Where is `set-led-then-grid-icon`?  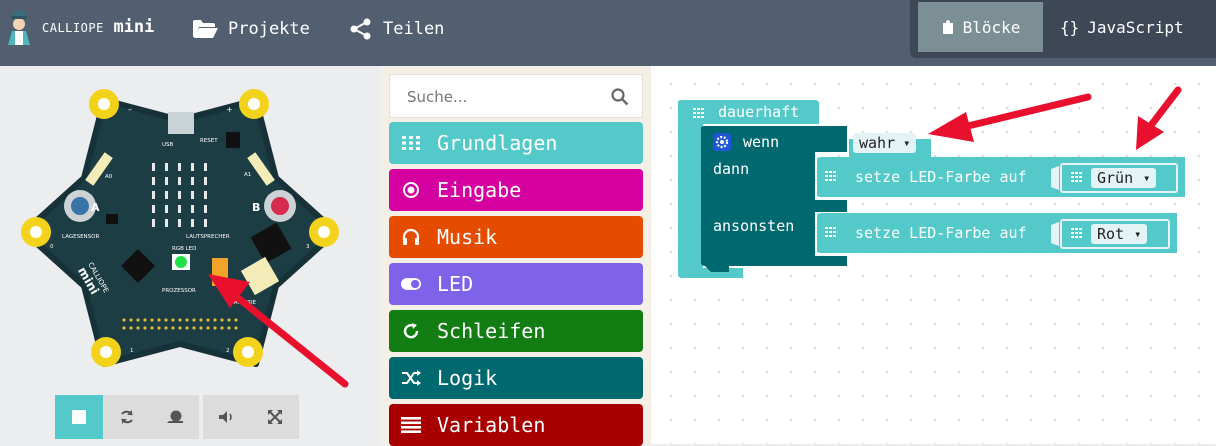
set-led-then-grid-icon is located at coordinates (830, 176).